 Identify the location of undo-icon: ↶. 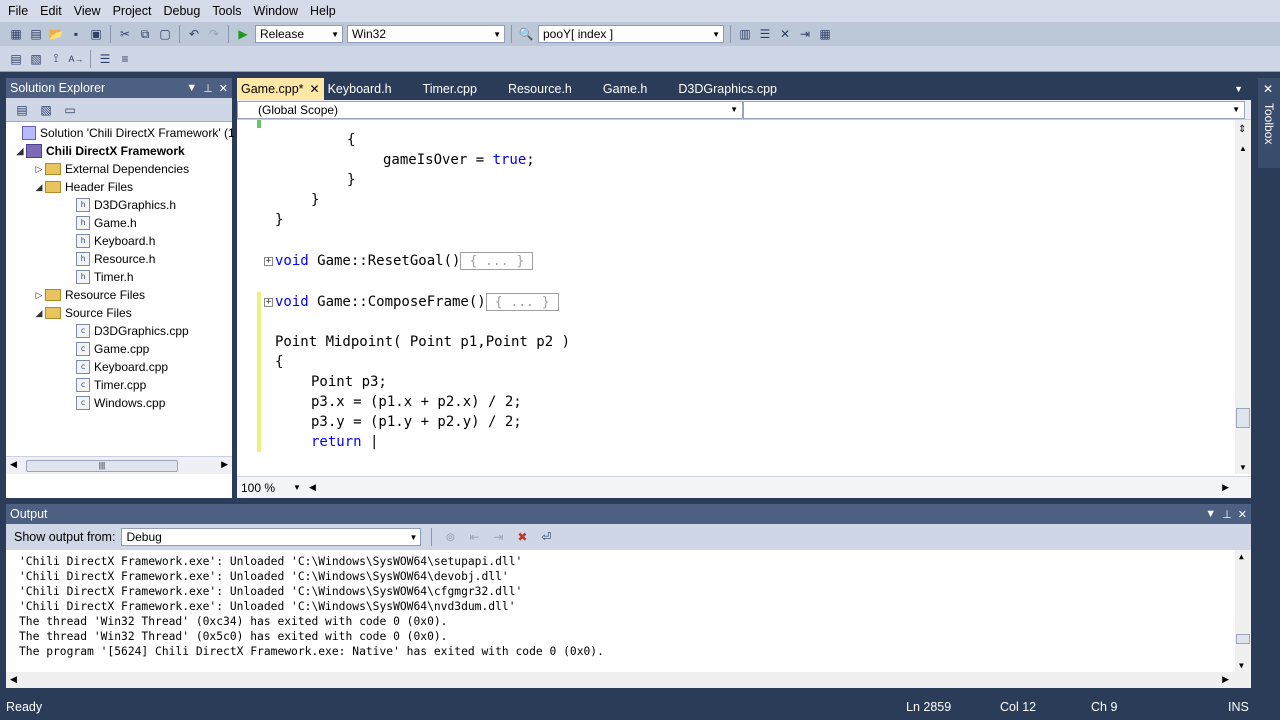
(194, 34).